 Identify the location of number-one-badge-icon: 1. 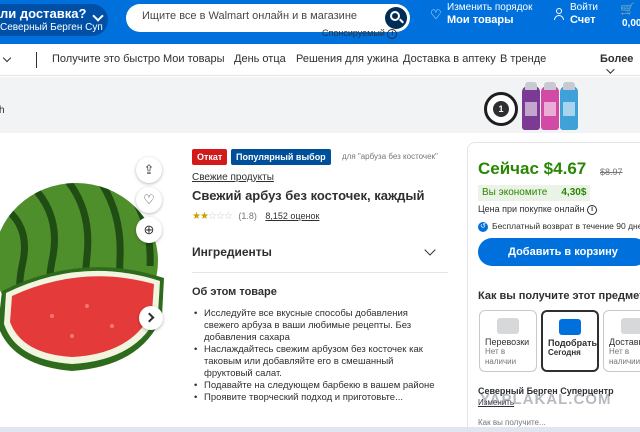
(501, 109).